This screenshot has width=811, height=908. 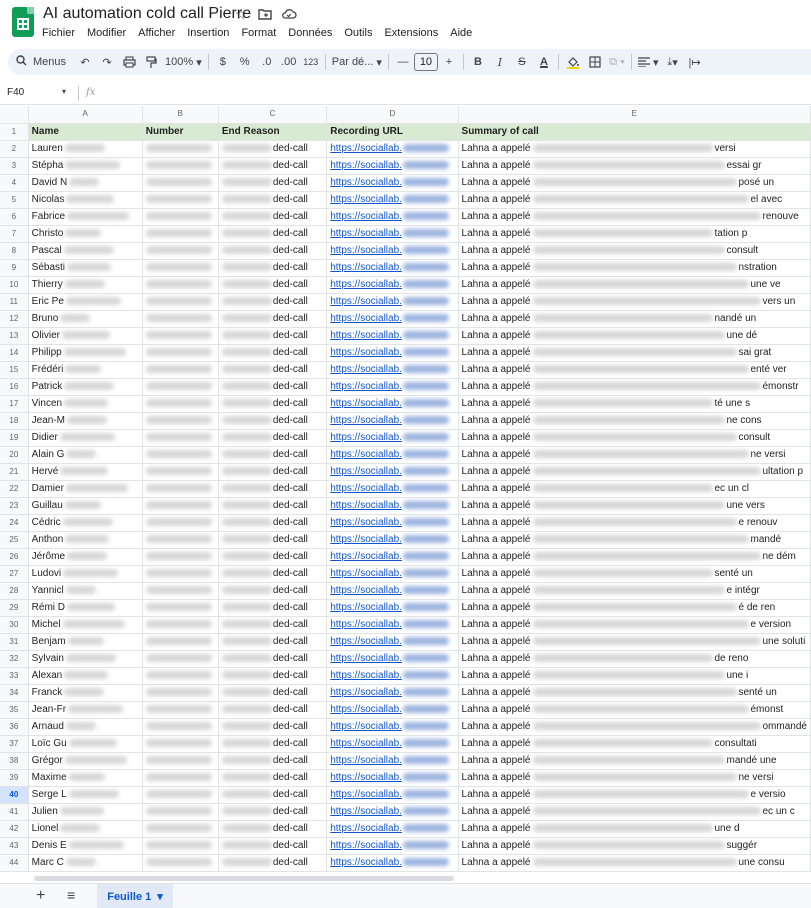 I want to click on increase-font-size-button: +, so click(x=449, y=62).